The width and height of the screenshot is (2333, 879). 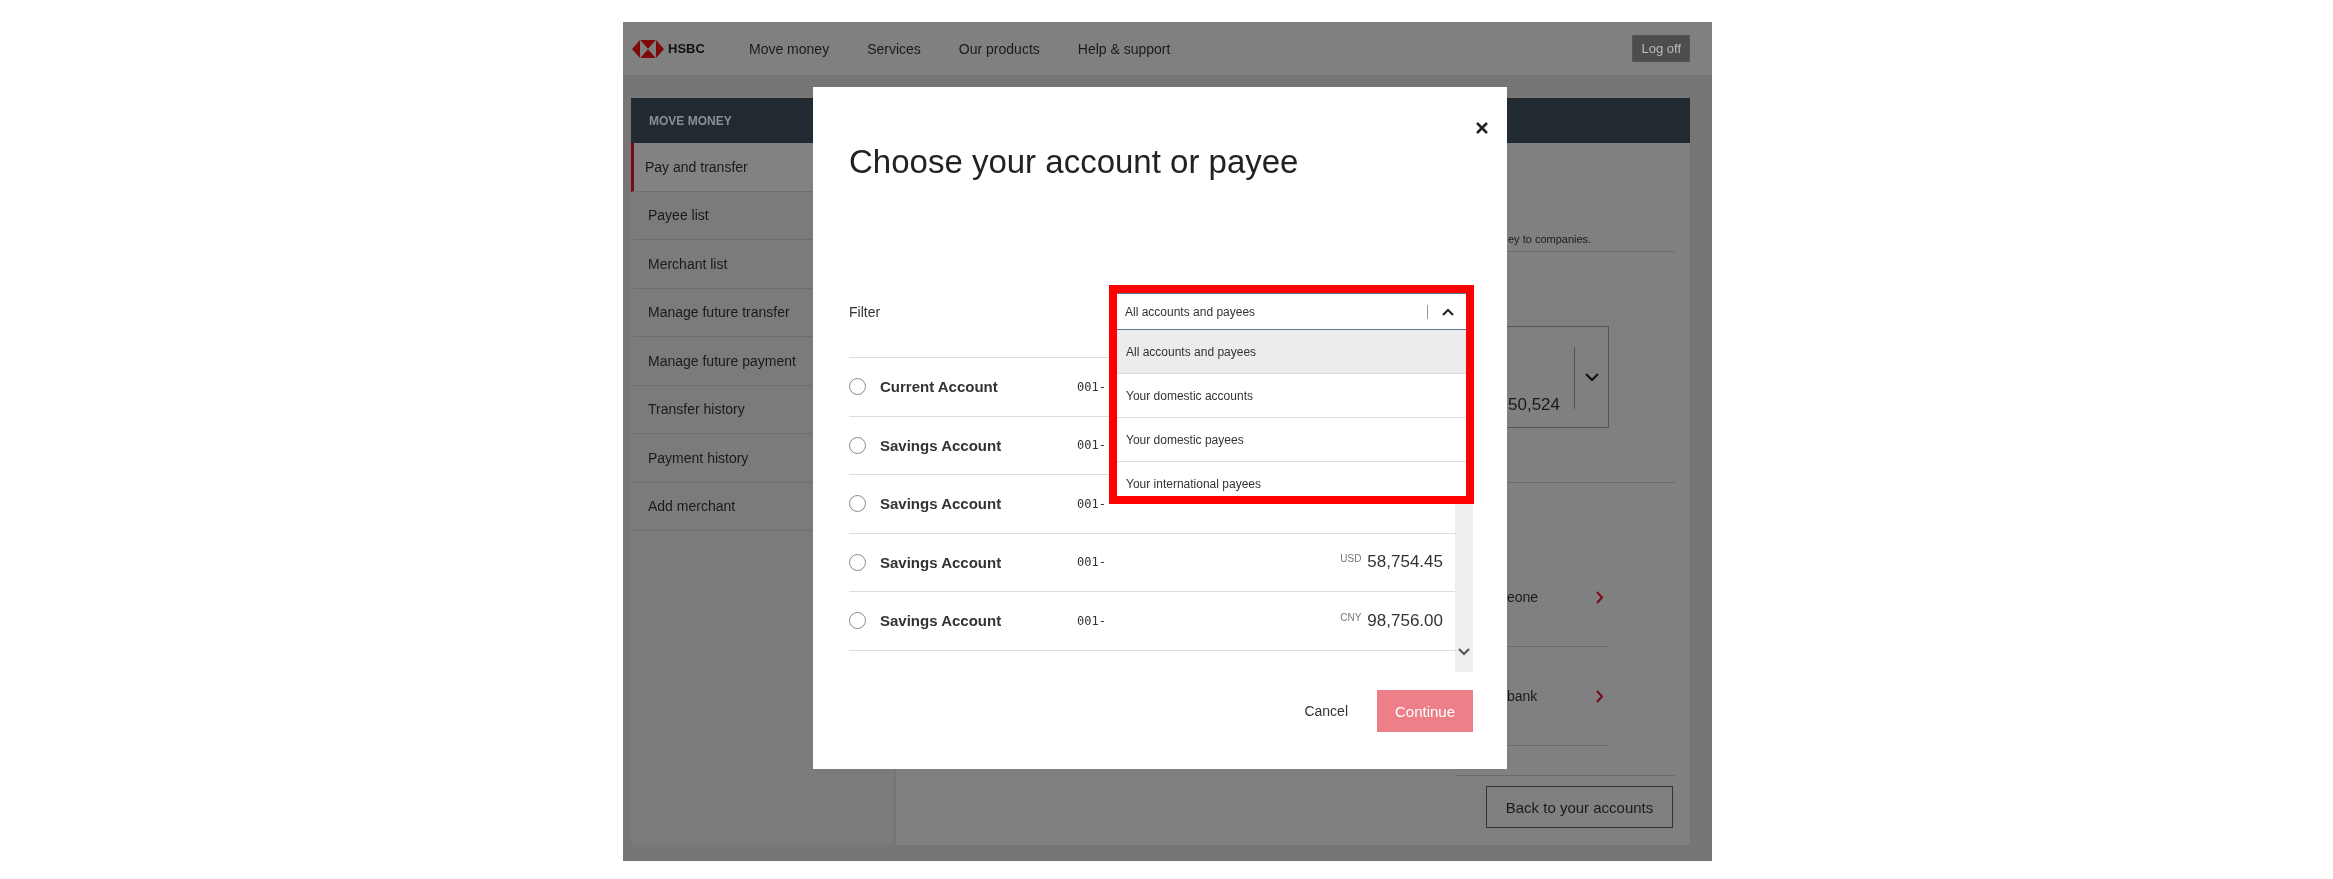 I want to click on filter-dropdown: All accounts and payees, so click(x=1291, y=311).